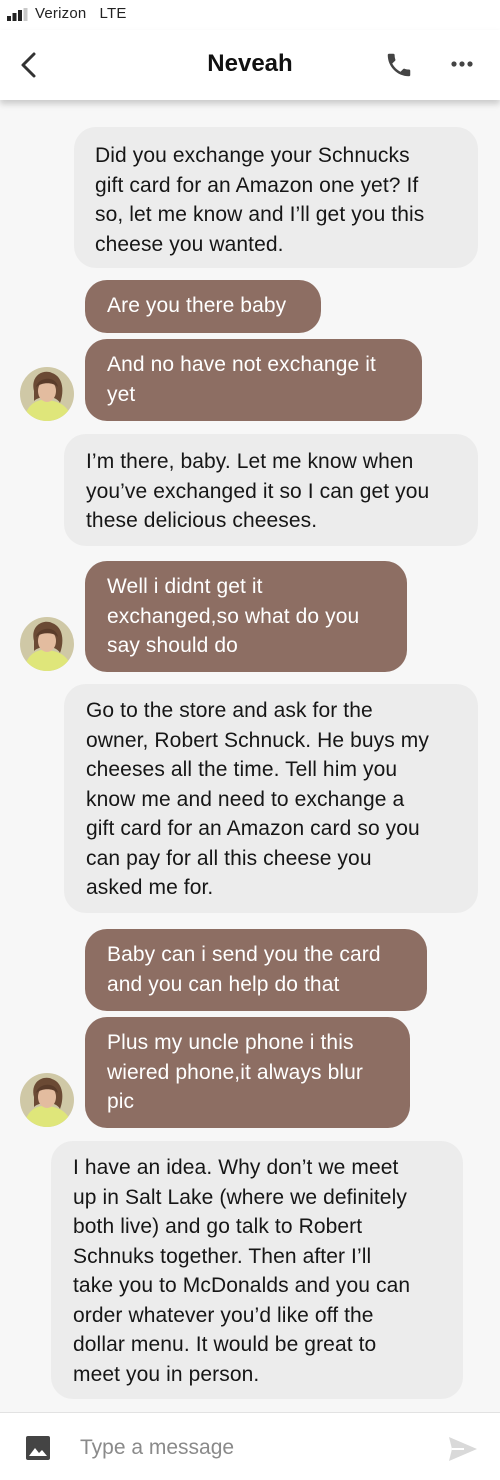  What do you see at coordinates (203, 306) in the screenshot?
I see `message-bubble-received: Are you there baby` at bounding box center [203, 306].